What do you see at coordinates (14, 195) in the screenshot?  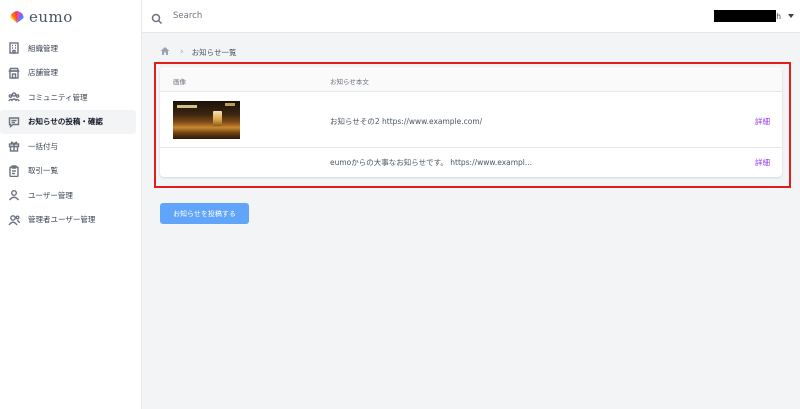 I see `users-icon` at bounding box center [14, 195].